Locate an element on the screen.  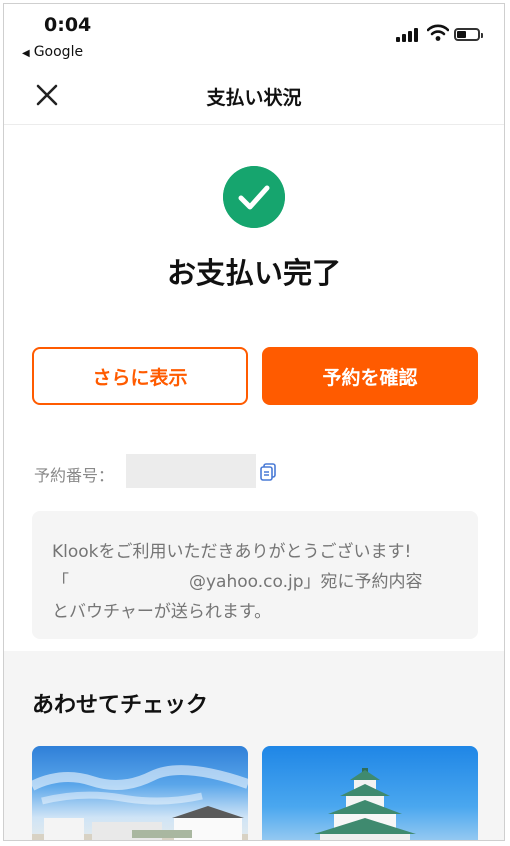
success-check-icon is located at coordinates (254, 197).